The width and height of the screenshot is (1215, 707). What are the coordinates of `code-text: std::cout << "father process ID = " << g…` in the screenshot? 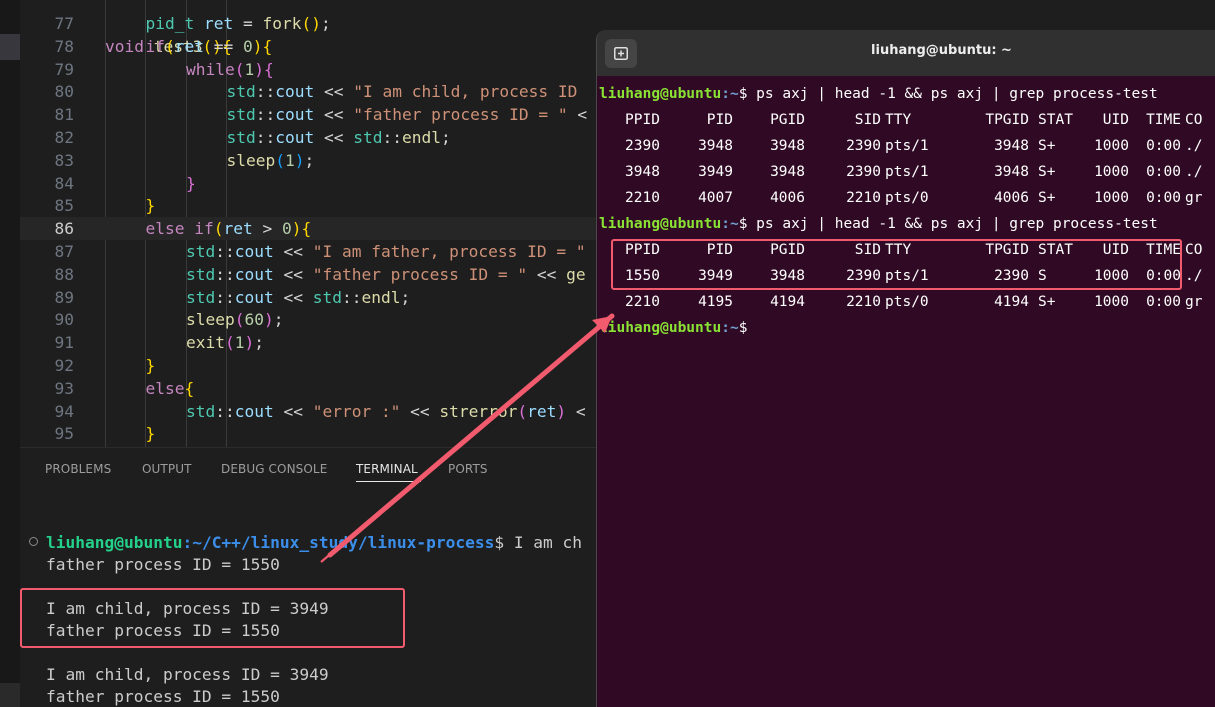 It's located at (386, 274).